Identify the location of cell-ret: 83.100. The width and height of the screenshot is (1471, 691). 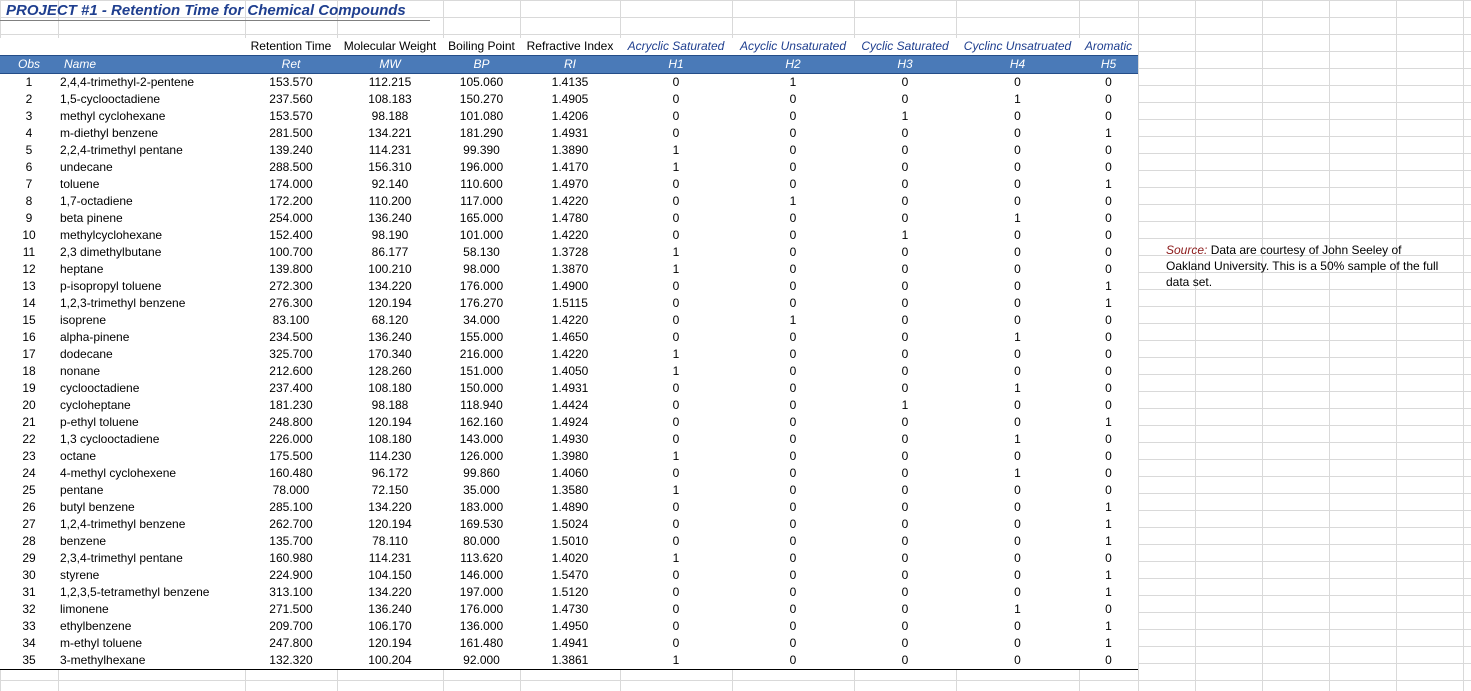
(291, 320).